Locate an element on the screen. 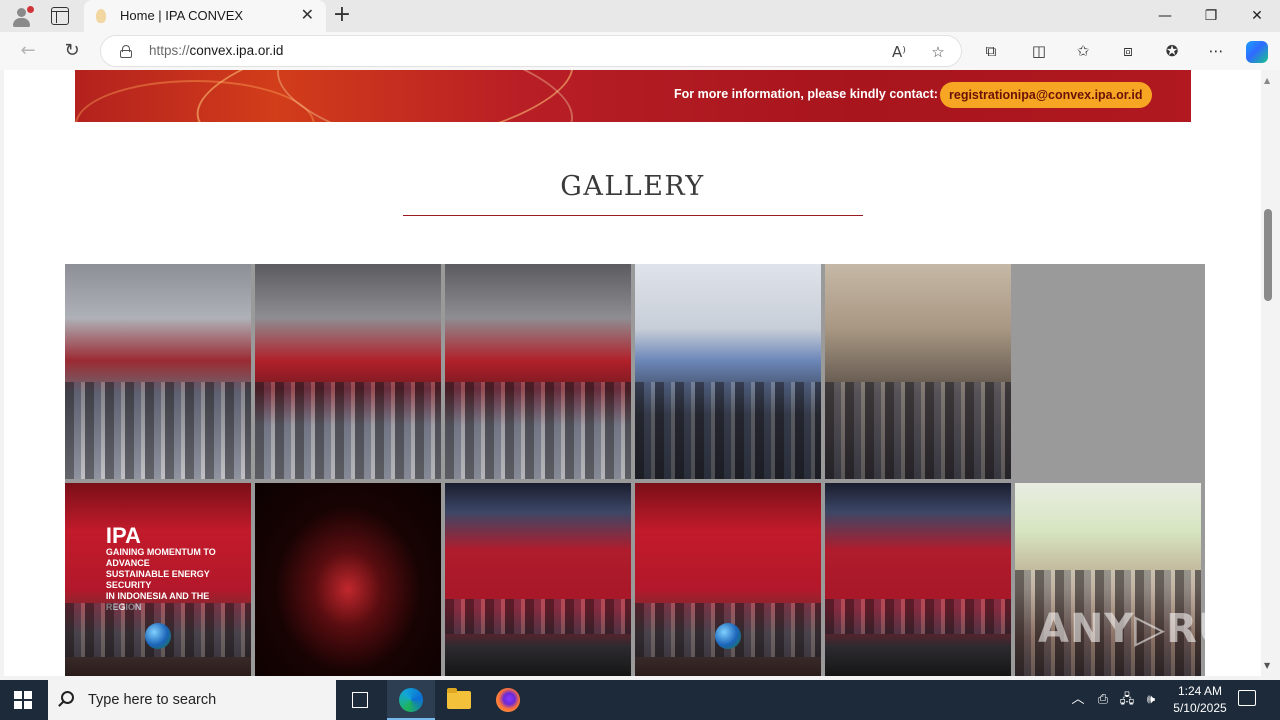  taskbar-file-explorer is located at coordinates (459, 700).